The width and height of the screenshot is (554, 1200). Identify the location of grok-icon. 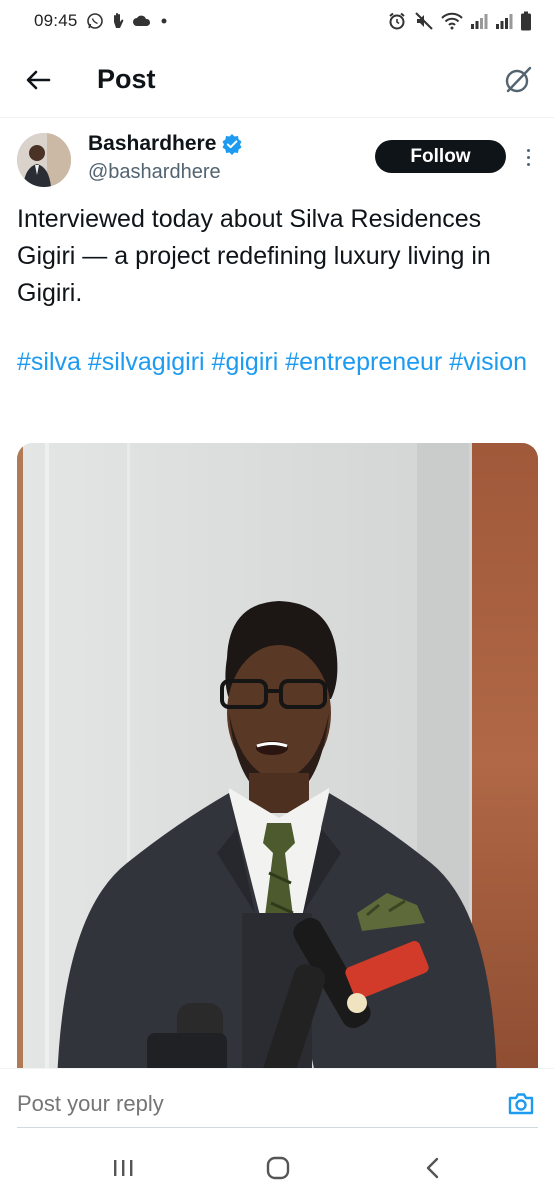
(518, 79).